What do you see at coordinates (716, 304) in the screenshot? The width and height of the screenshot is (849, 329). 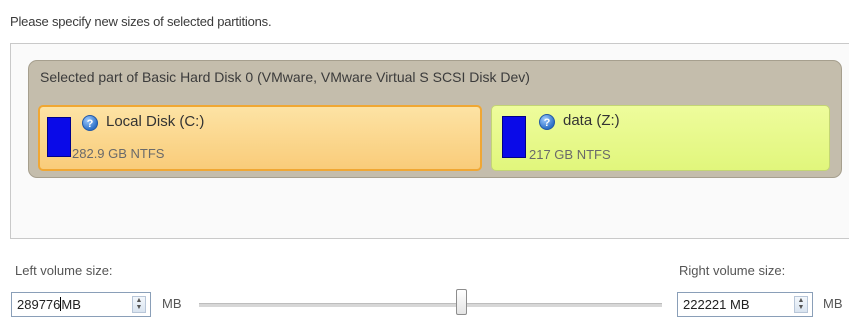 I see `right-volume-size-value: 222221 MB` at bounding box center [716, 304].